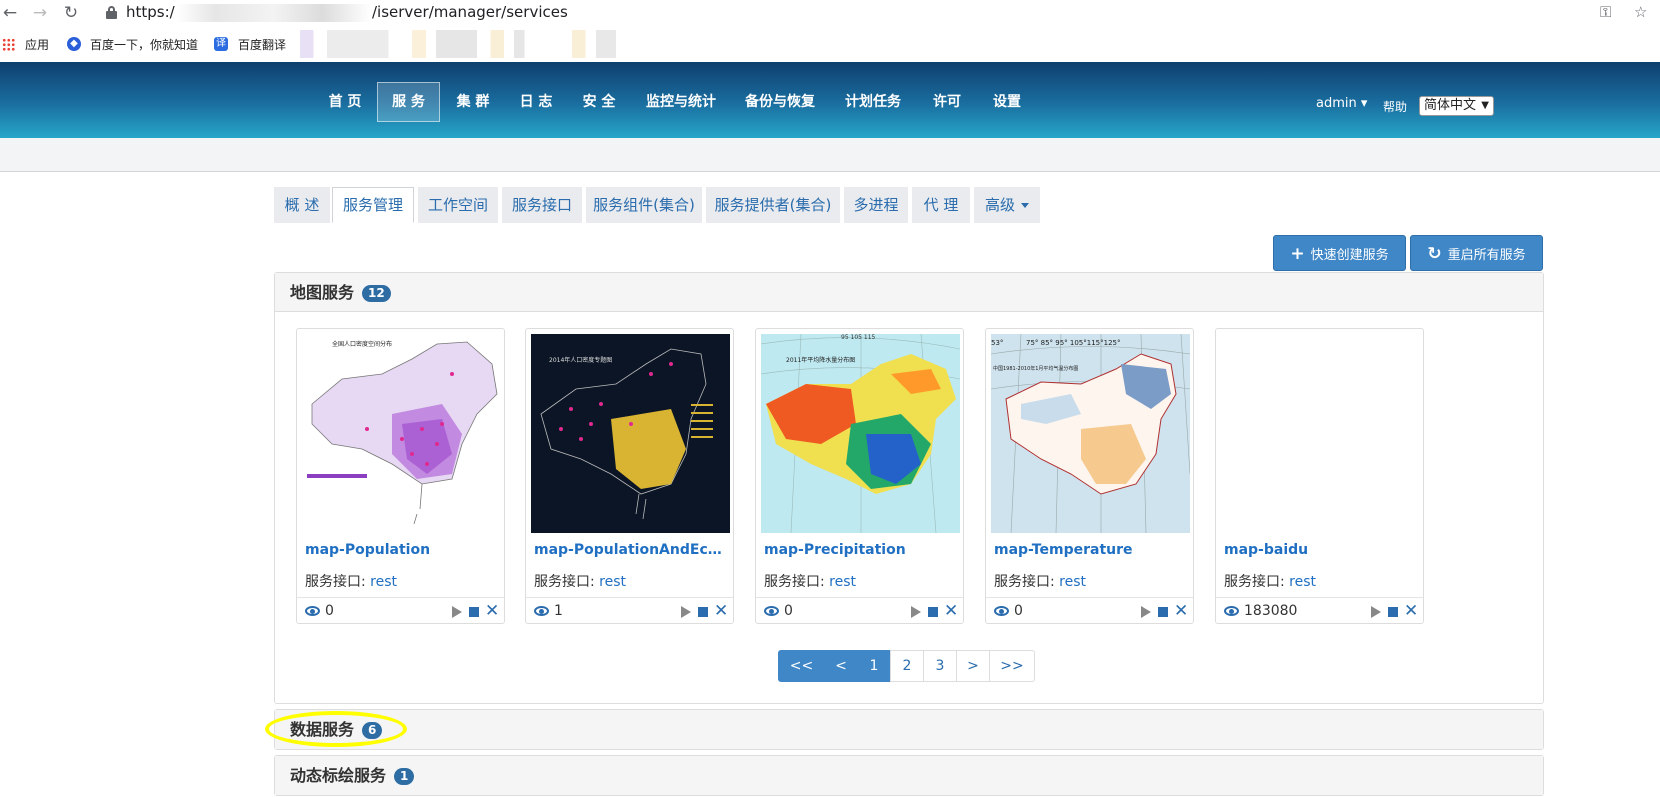 The height and width of the screenshot is (797, 1660). I want to click on nav-license: 许可, so click(947, 102).